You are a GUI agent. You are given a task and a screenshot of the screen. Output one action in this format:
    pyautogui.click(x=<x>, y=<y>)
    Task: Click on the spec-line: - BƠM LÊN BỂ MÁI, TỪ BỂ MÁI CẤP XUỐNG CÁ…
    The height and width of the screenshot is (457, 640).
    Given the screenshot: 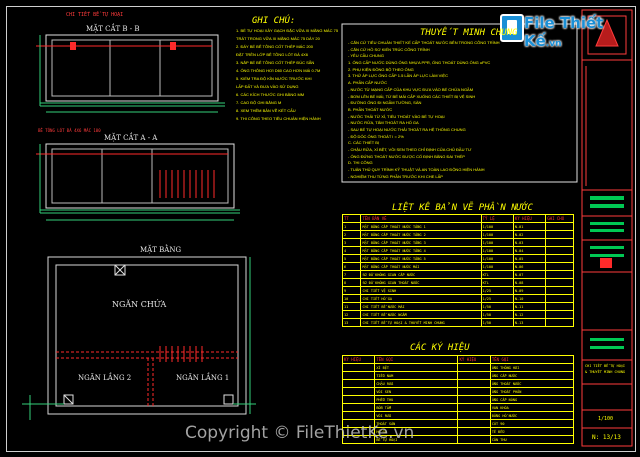 What is the action you would take?
    pyautogui.click(x=412, y=96)
    